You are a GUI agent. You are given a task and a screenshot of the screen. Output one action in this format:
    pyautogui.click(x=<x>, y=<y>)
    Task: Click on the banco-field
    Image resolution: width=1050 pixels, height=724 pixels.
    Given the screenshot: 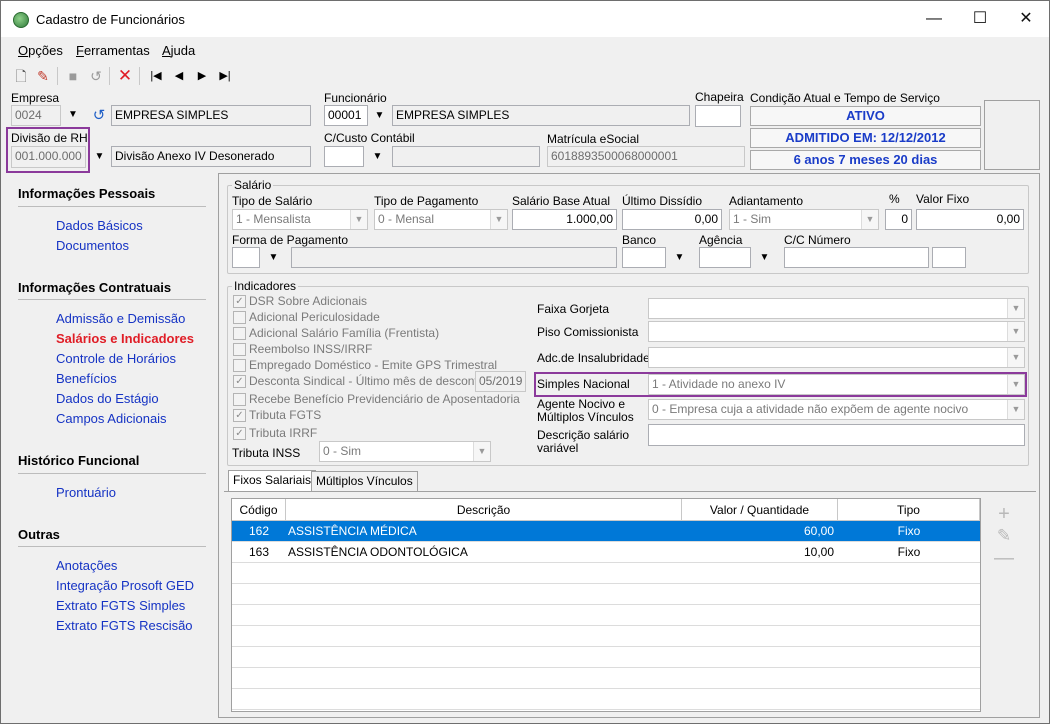 What is the action you would take?
    pyautogui.click(x=644, y=257)
    